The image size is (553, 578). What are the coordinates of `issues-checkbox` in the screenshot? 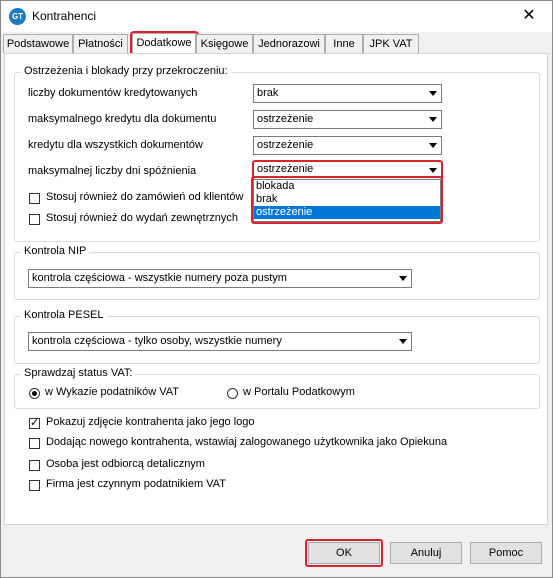 It's located at (34, 219).